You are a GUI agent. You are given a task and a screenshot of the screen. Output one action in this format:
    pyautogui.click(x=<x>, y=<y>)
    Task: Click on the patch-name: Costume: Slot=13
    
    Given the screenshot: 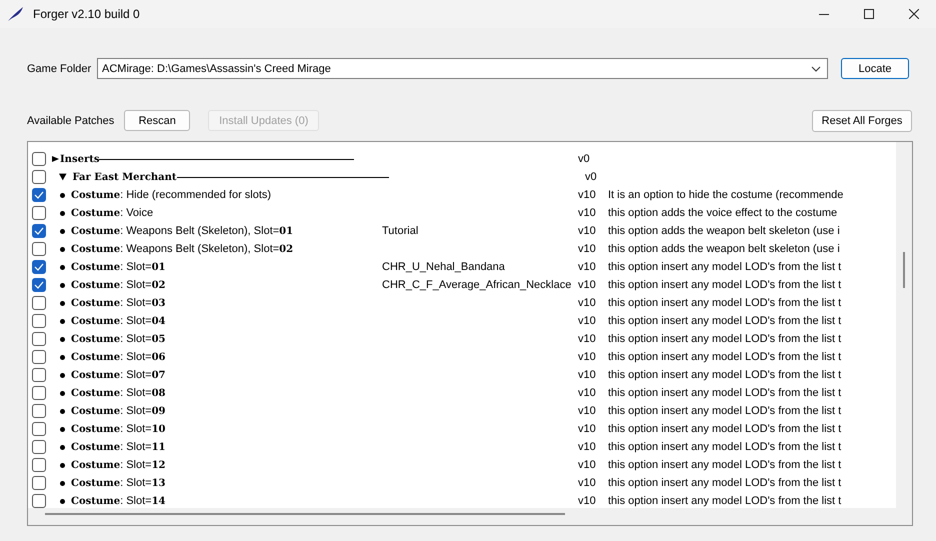 What is the action you would take?
    pyautogui.click(x=118, y=483)
    